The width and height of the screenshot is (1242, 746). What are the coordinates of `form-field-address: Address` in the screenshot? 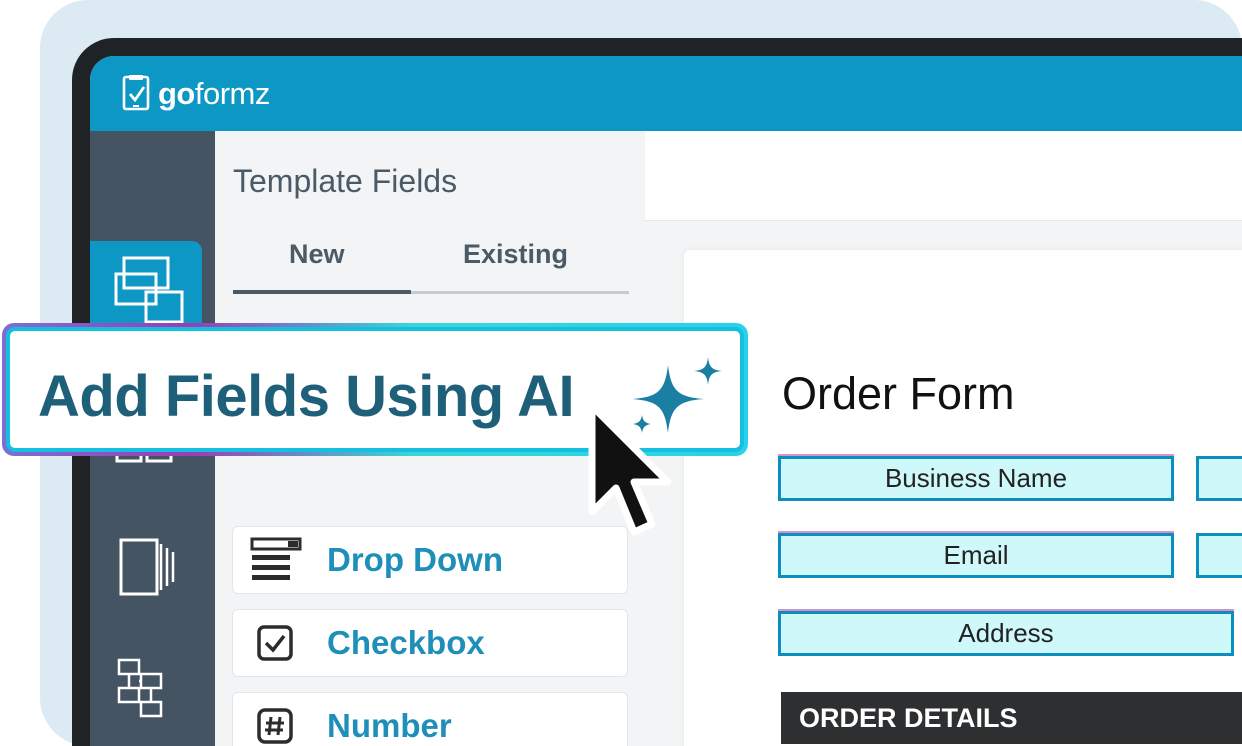 It's located at (1006, 633).